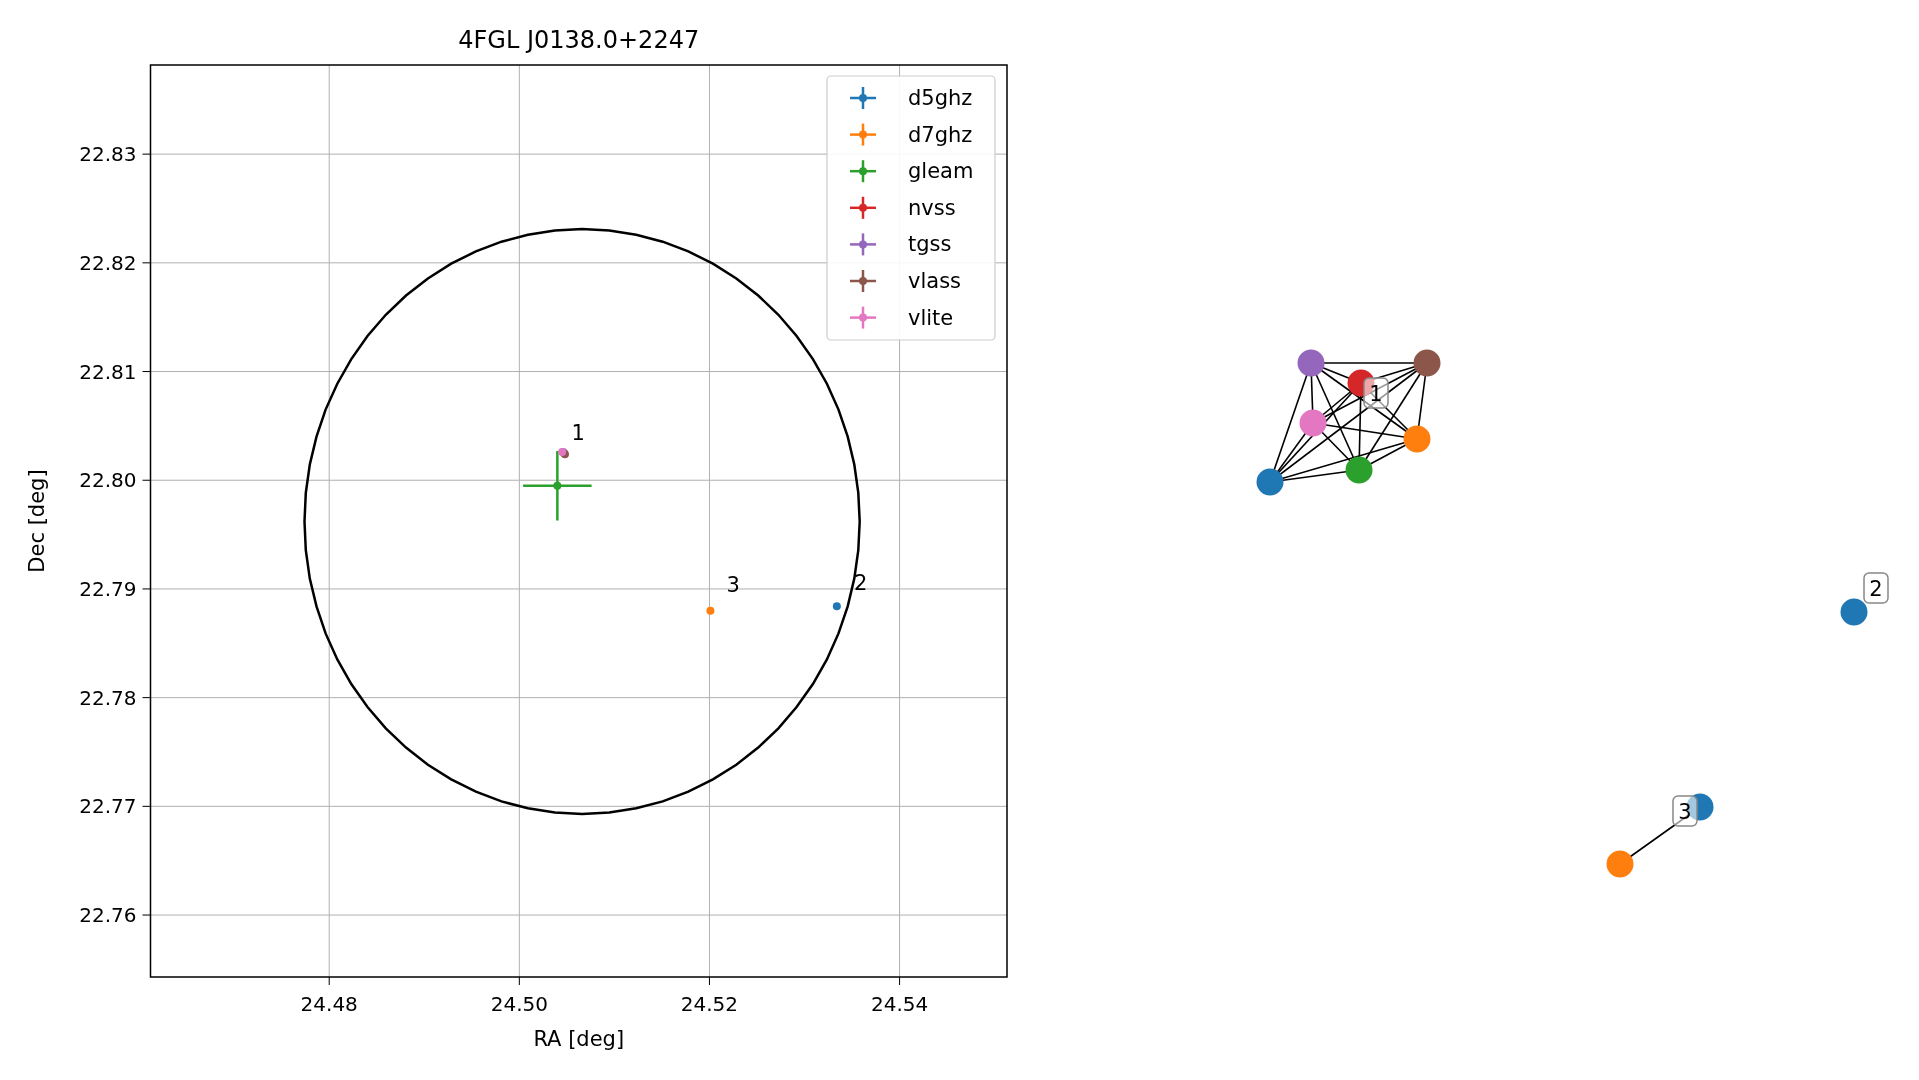 The image size is (1919, 1080). I want to click on legend-label: vlite, so click(931, 317).